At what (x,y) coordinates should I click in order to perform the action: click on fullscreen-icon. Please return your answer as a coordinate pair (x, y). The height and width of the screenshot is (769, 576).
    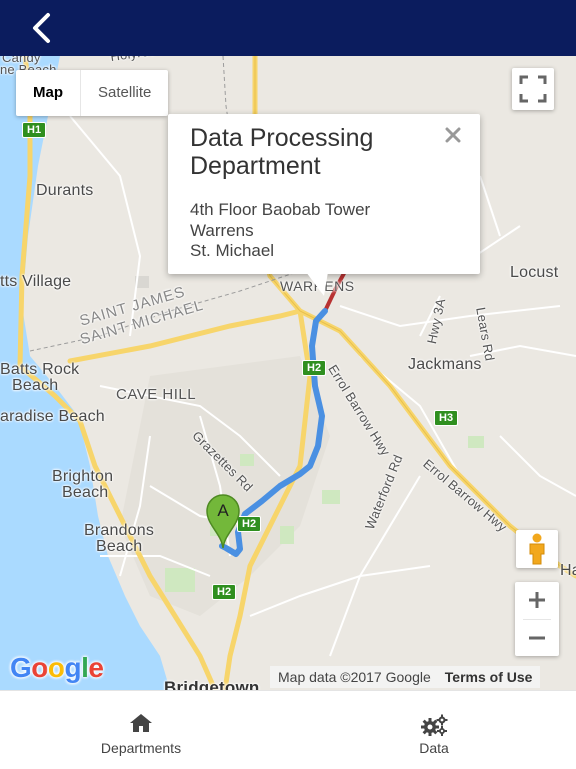
    Looking at the image, I should click on (533, 89).